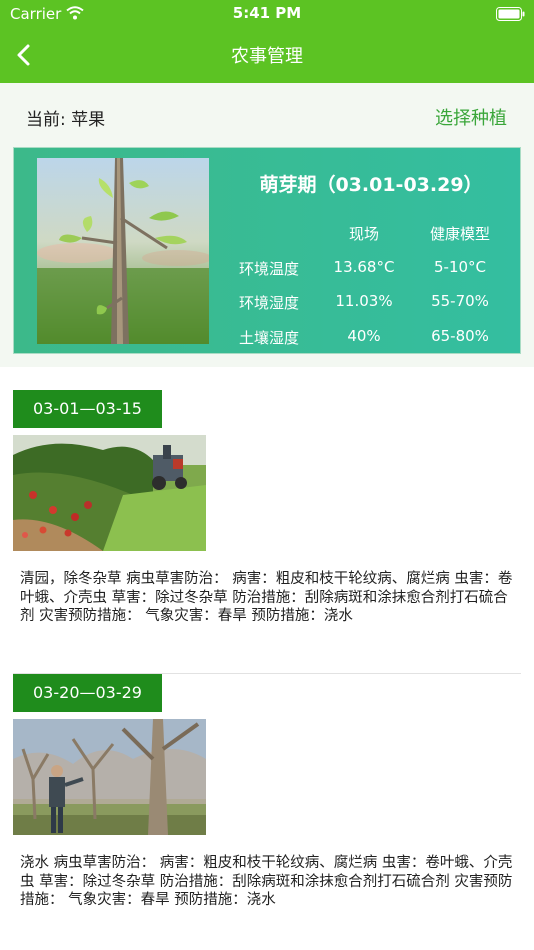  Describe the element at coordinates (268, 303) in the screenshot. I see `stats-metric: 环境湿度` at that location.